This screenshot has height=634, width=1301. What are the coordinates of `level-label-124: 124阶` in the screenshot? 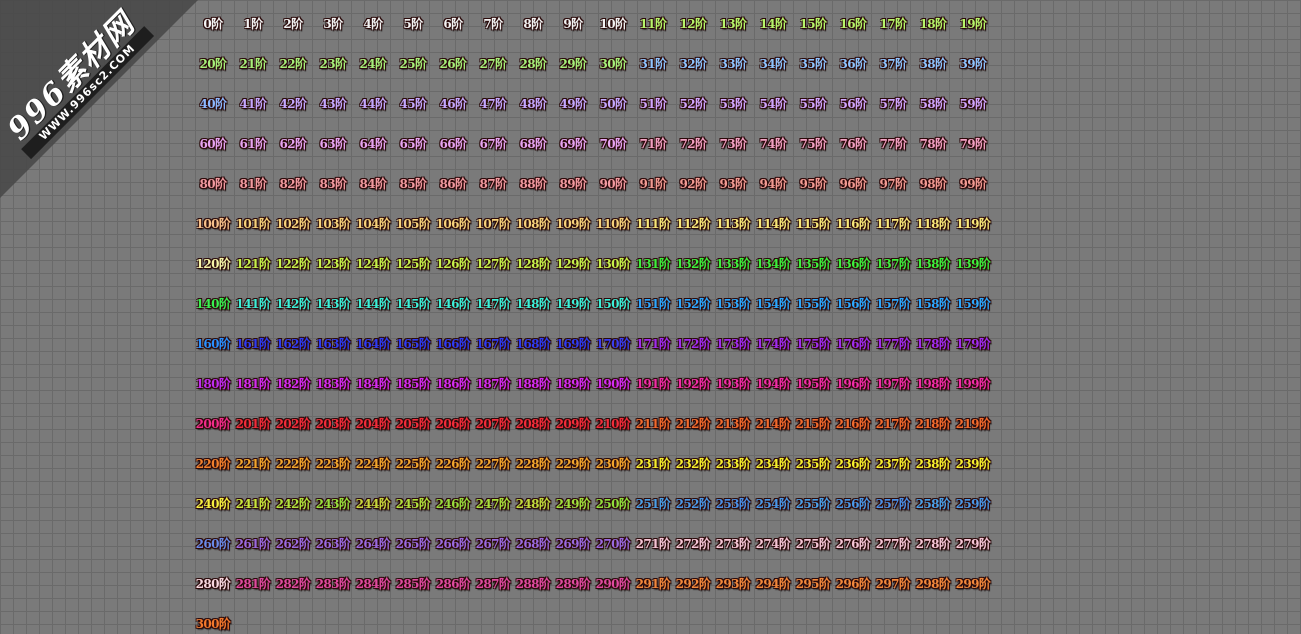 It's located at (373, 264).